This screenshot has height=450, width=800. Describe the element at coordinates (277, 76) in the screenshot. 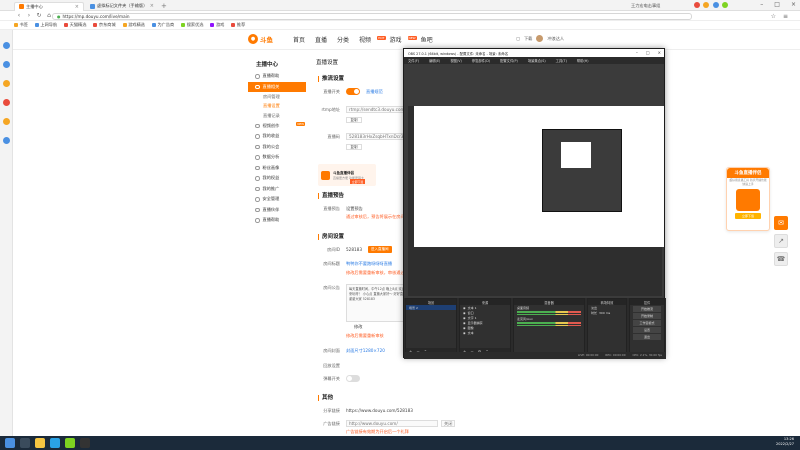

I see `sidebar-item-help: 直播帮助` at that location.